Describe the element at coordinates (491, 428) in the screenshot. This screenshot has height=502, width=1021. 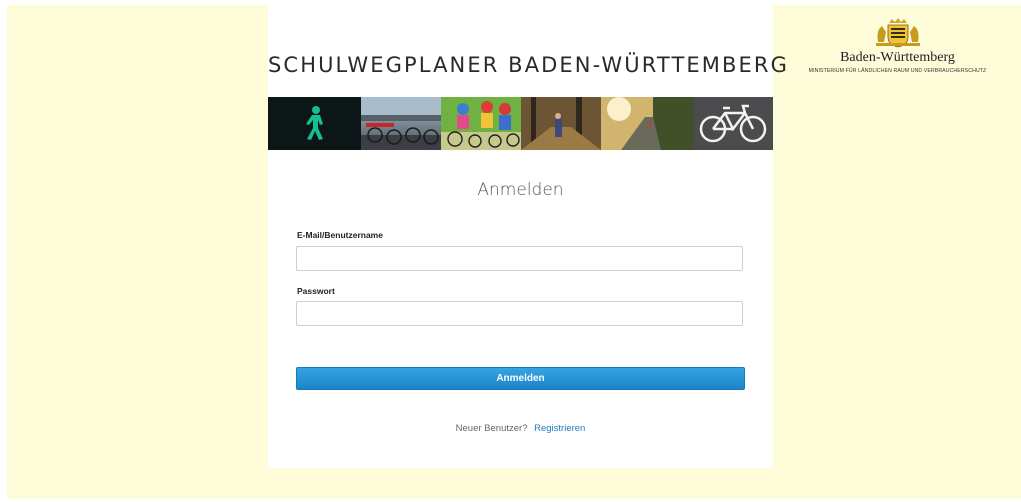
I see `register-prompt: Neuer Benutzer?` at that location.